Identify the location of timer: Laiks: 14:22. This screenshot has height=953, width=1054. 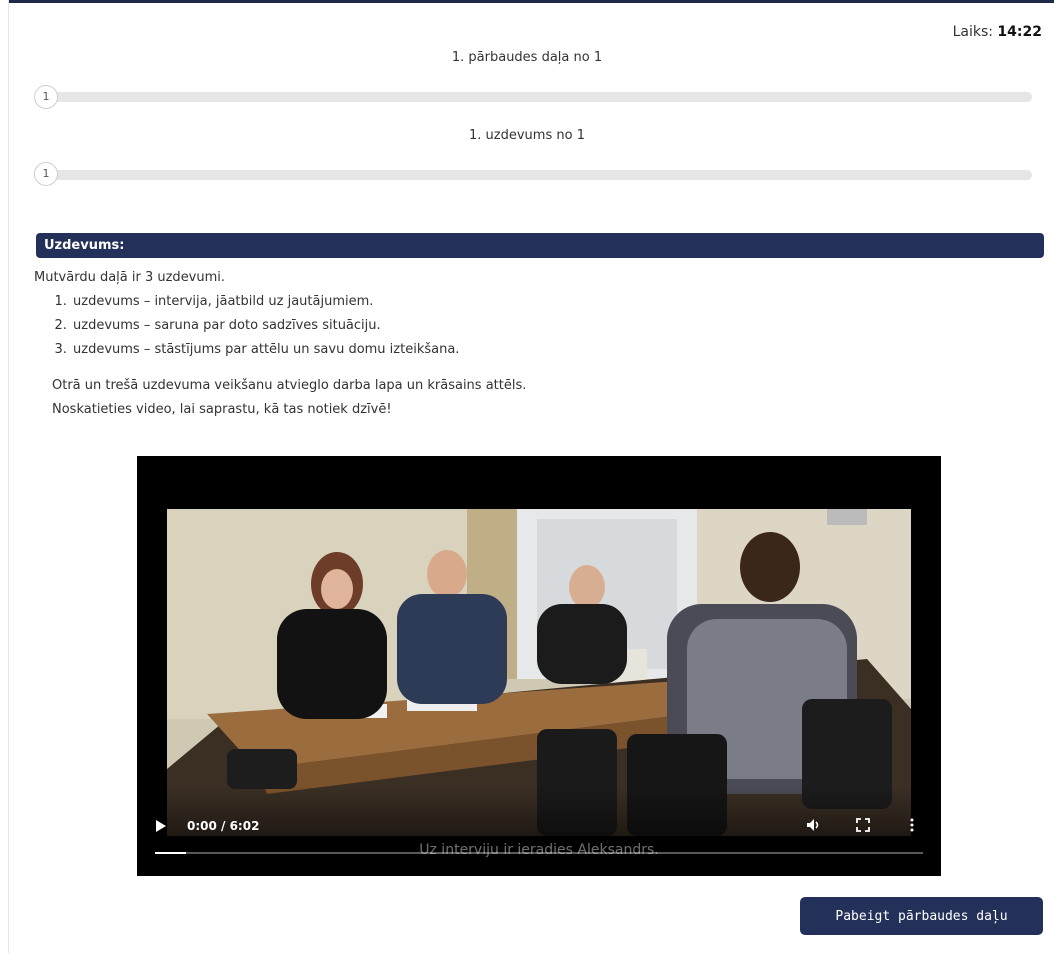
(997, 32).